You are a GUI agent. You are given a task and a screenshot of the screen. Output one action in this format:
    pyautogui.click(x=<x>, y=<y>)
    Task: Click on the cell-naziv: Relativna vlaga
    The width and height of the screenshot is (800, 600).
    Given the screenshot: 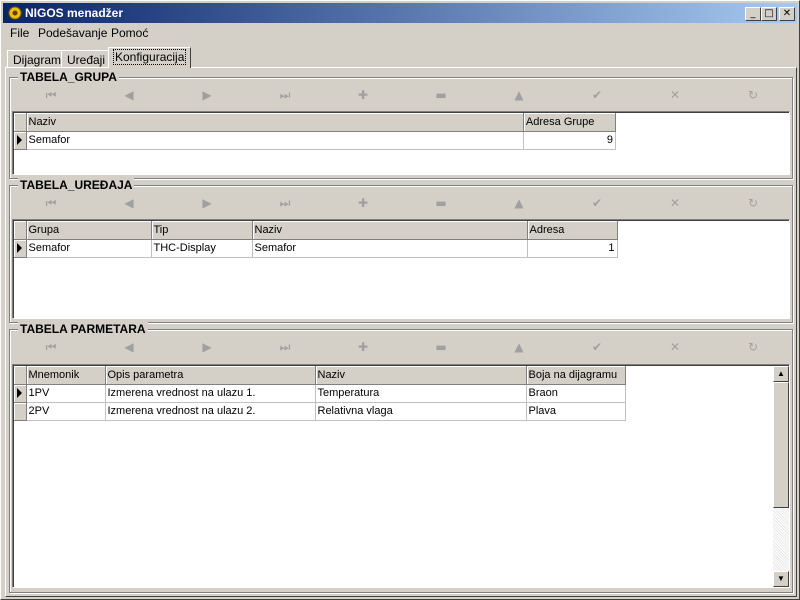 What is the action you would take?
    pyautogui.click(x=421, y=411)
    